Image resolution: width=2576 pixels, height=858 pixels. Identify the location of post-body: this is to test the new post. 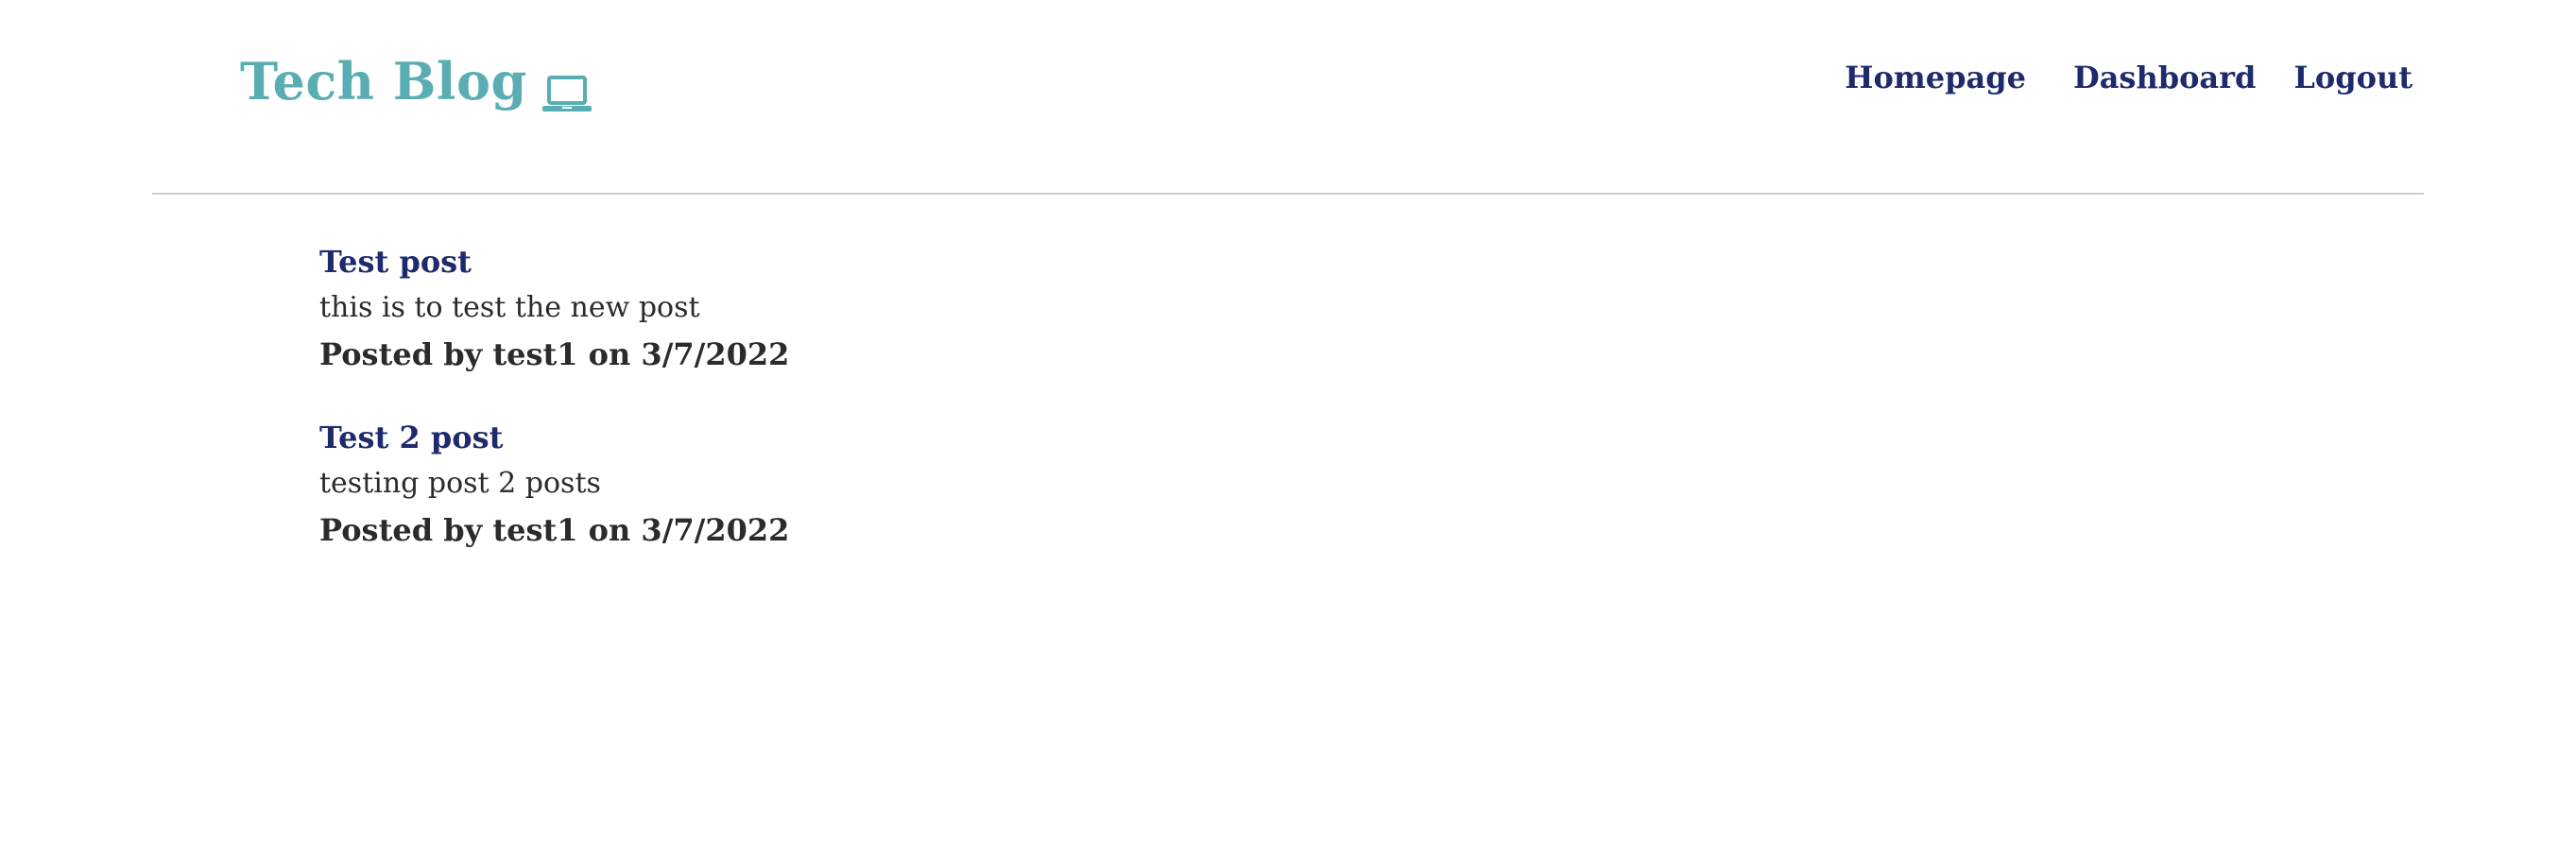
(509, 307).